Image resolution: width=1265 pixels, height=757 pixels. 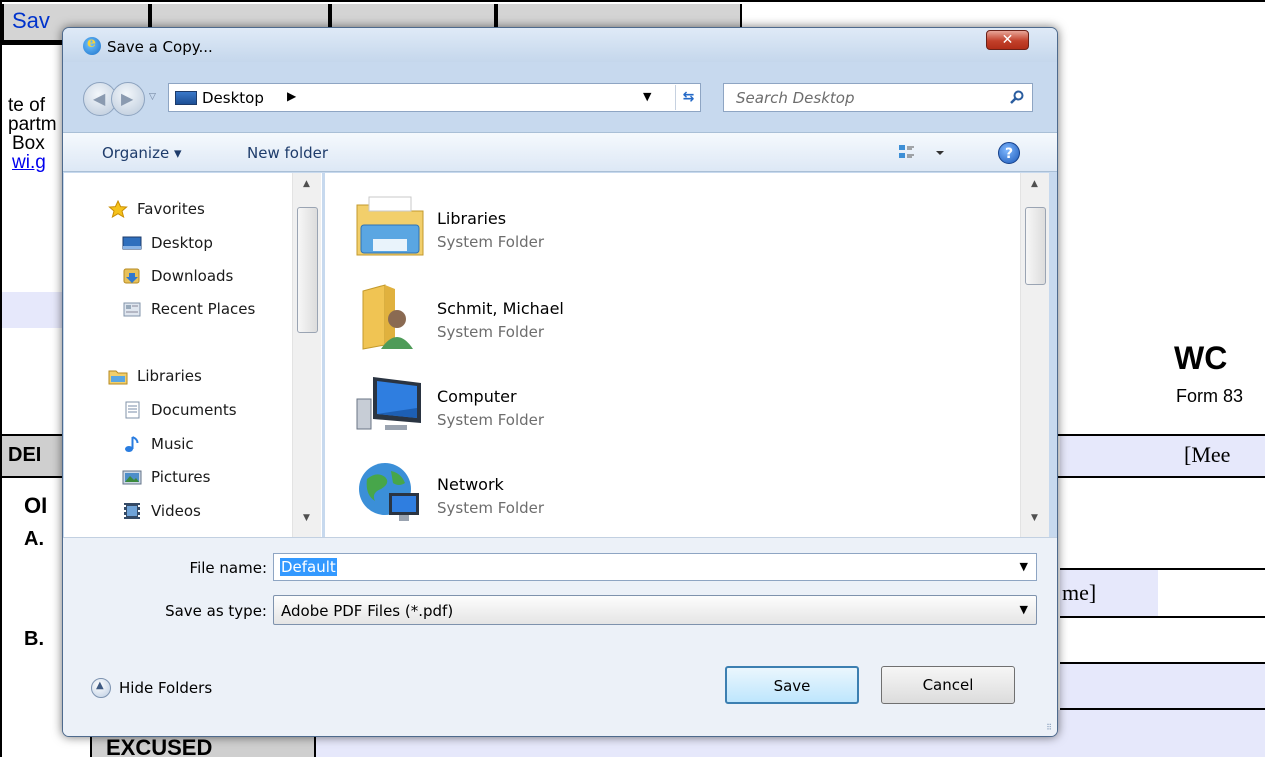 I want to click on ie-icon: e, so click(x=92, y=45).